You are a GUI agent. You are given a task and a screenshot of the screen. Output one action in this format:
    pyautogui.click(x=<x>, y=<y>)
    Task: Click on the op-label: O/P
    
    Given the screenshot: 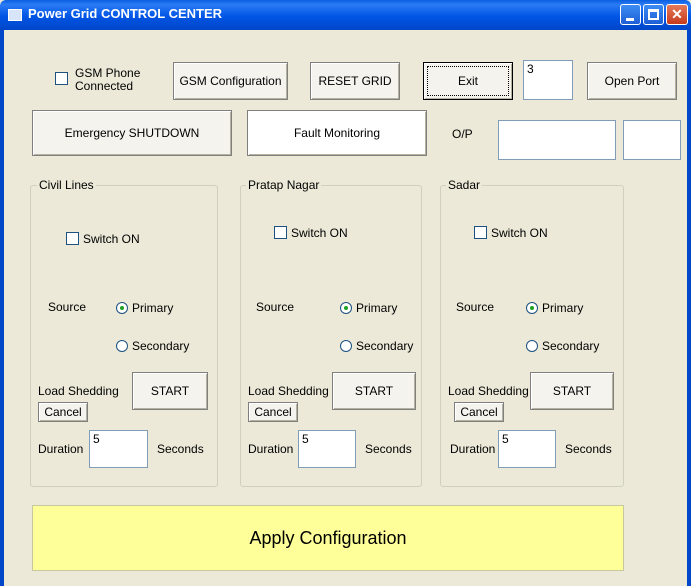 What is the action you would take?
    pyautogui.click(x=462, y=134)
    